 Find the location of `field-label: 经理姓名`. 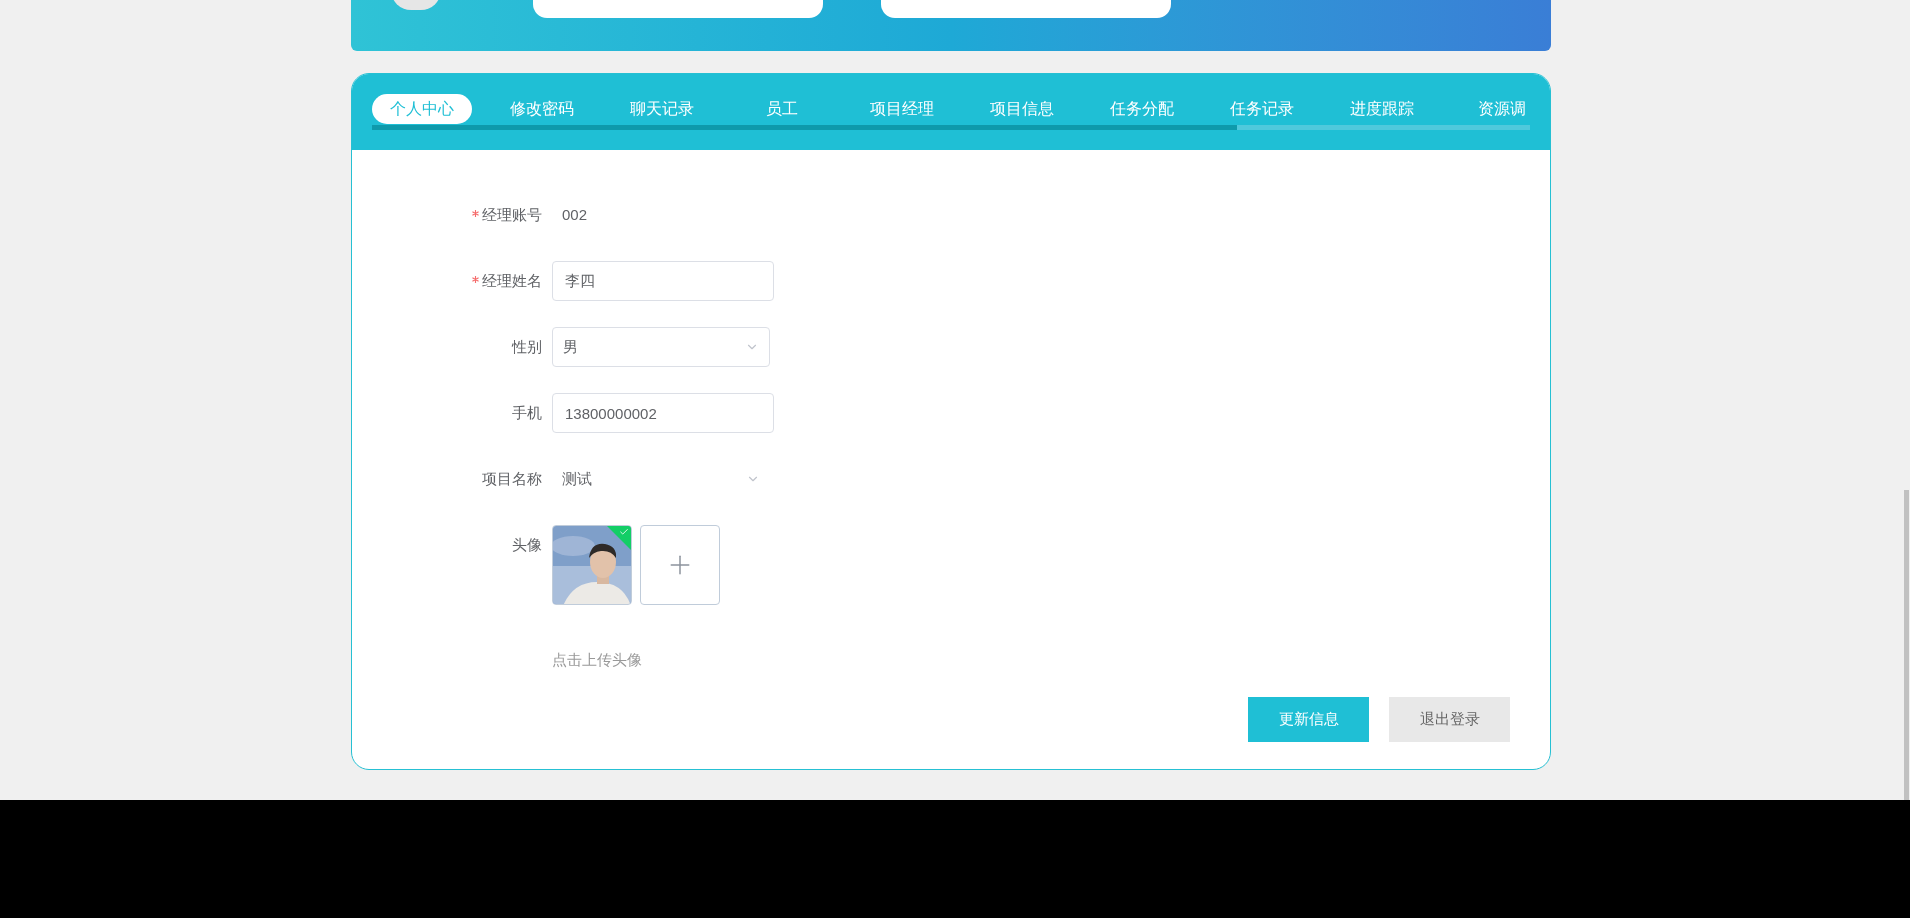

field-label: 经理姓名 is located at coordinates (512, 280).